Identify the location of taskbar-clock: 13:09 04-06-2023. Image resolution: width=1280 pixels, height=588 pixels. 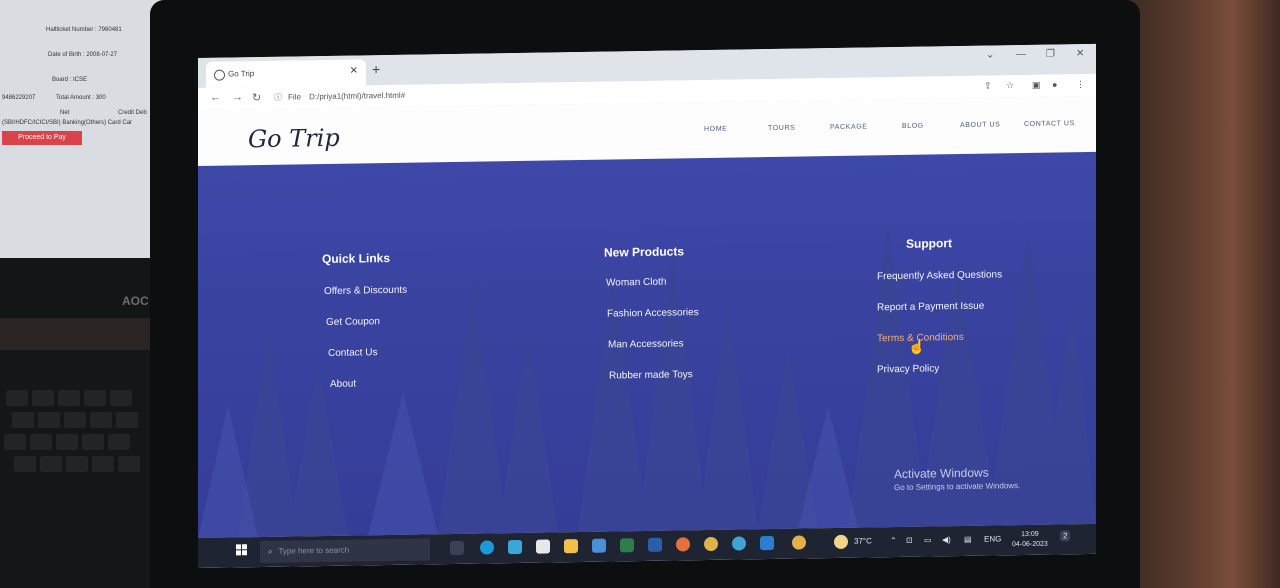
(1030, 540).